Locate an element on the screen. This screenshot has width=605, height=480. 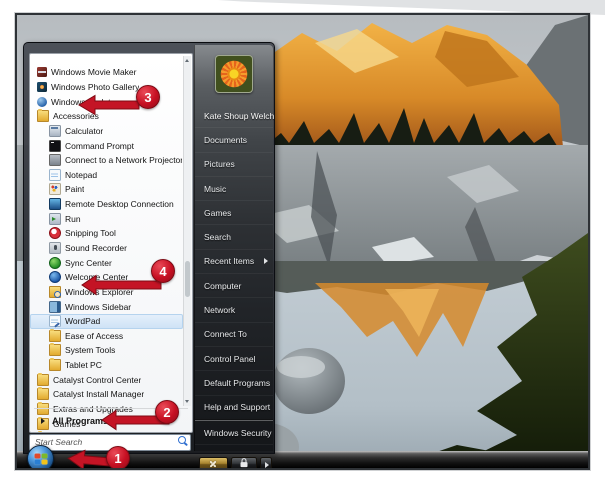
movie-maker-icon is located at coordinates (42, 72).